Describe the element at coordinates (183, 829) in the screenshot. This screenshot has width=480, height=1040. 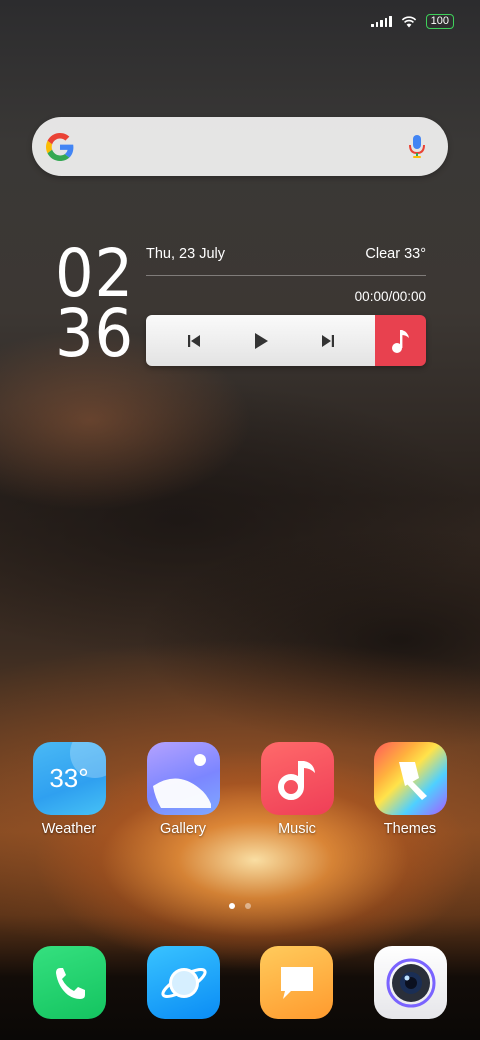
I see `app-label: Gallery` at that location.